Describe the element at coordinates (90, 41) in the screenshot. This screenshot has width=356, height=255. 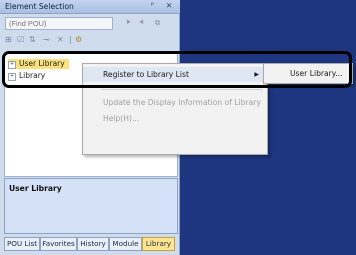
I see `panel-toolbar: ⊞ ☑ ⇅ ⊸ ✕ | ⚙` at that location.